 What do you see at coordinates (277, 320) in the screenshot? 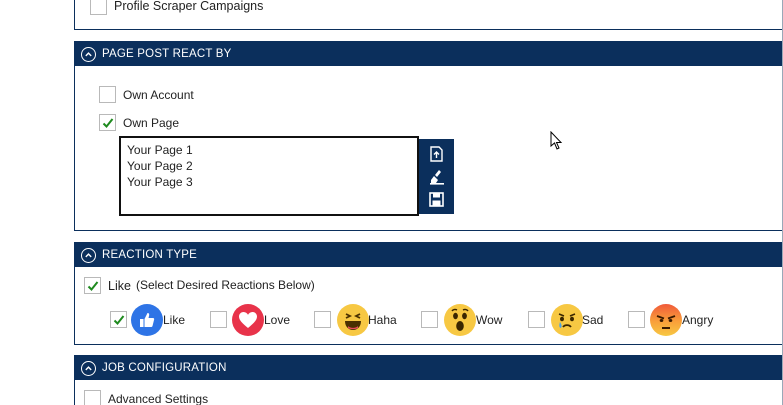
I see `reaction-label: Love` at bounding box center [277, 320].